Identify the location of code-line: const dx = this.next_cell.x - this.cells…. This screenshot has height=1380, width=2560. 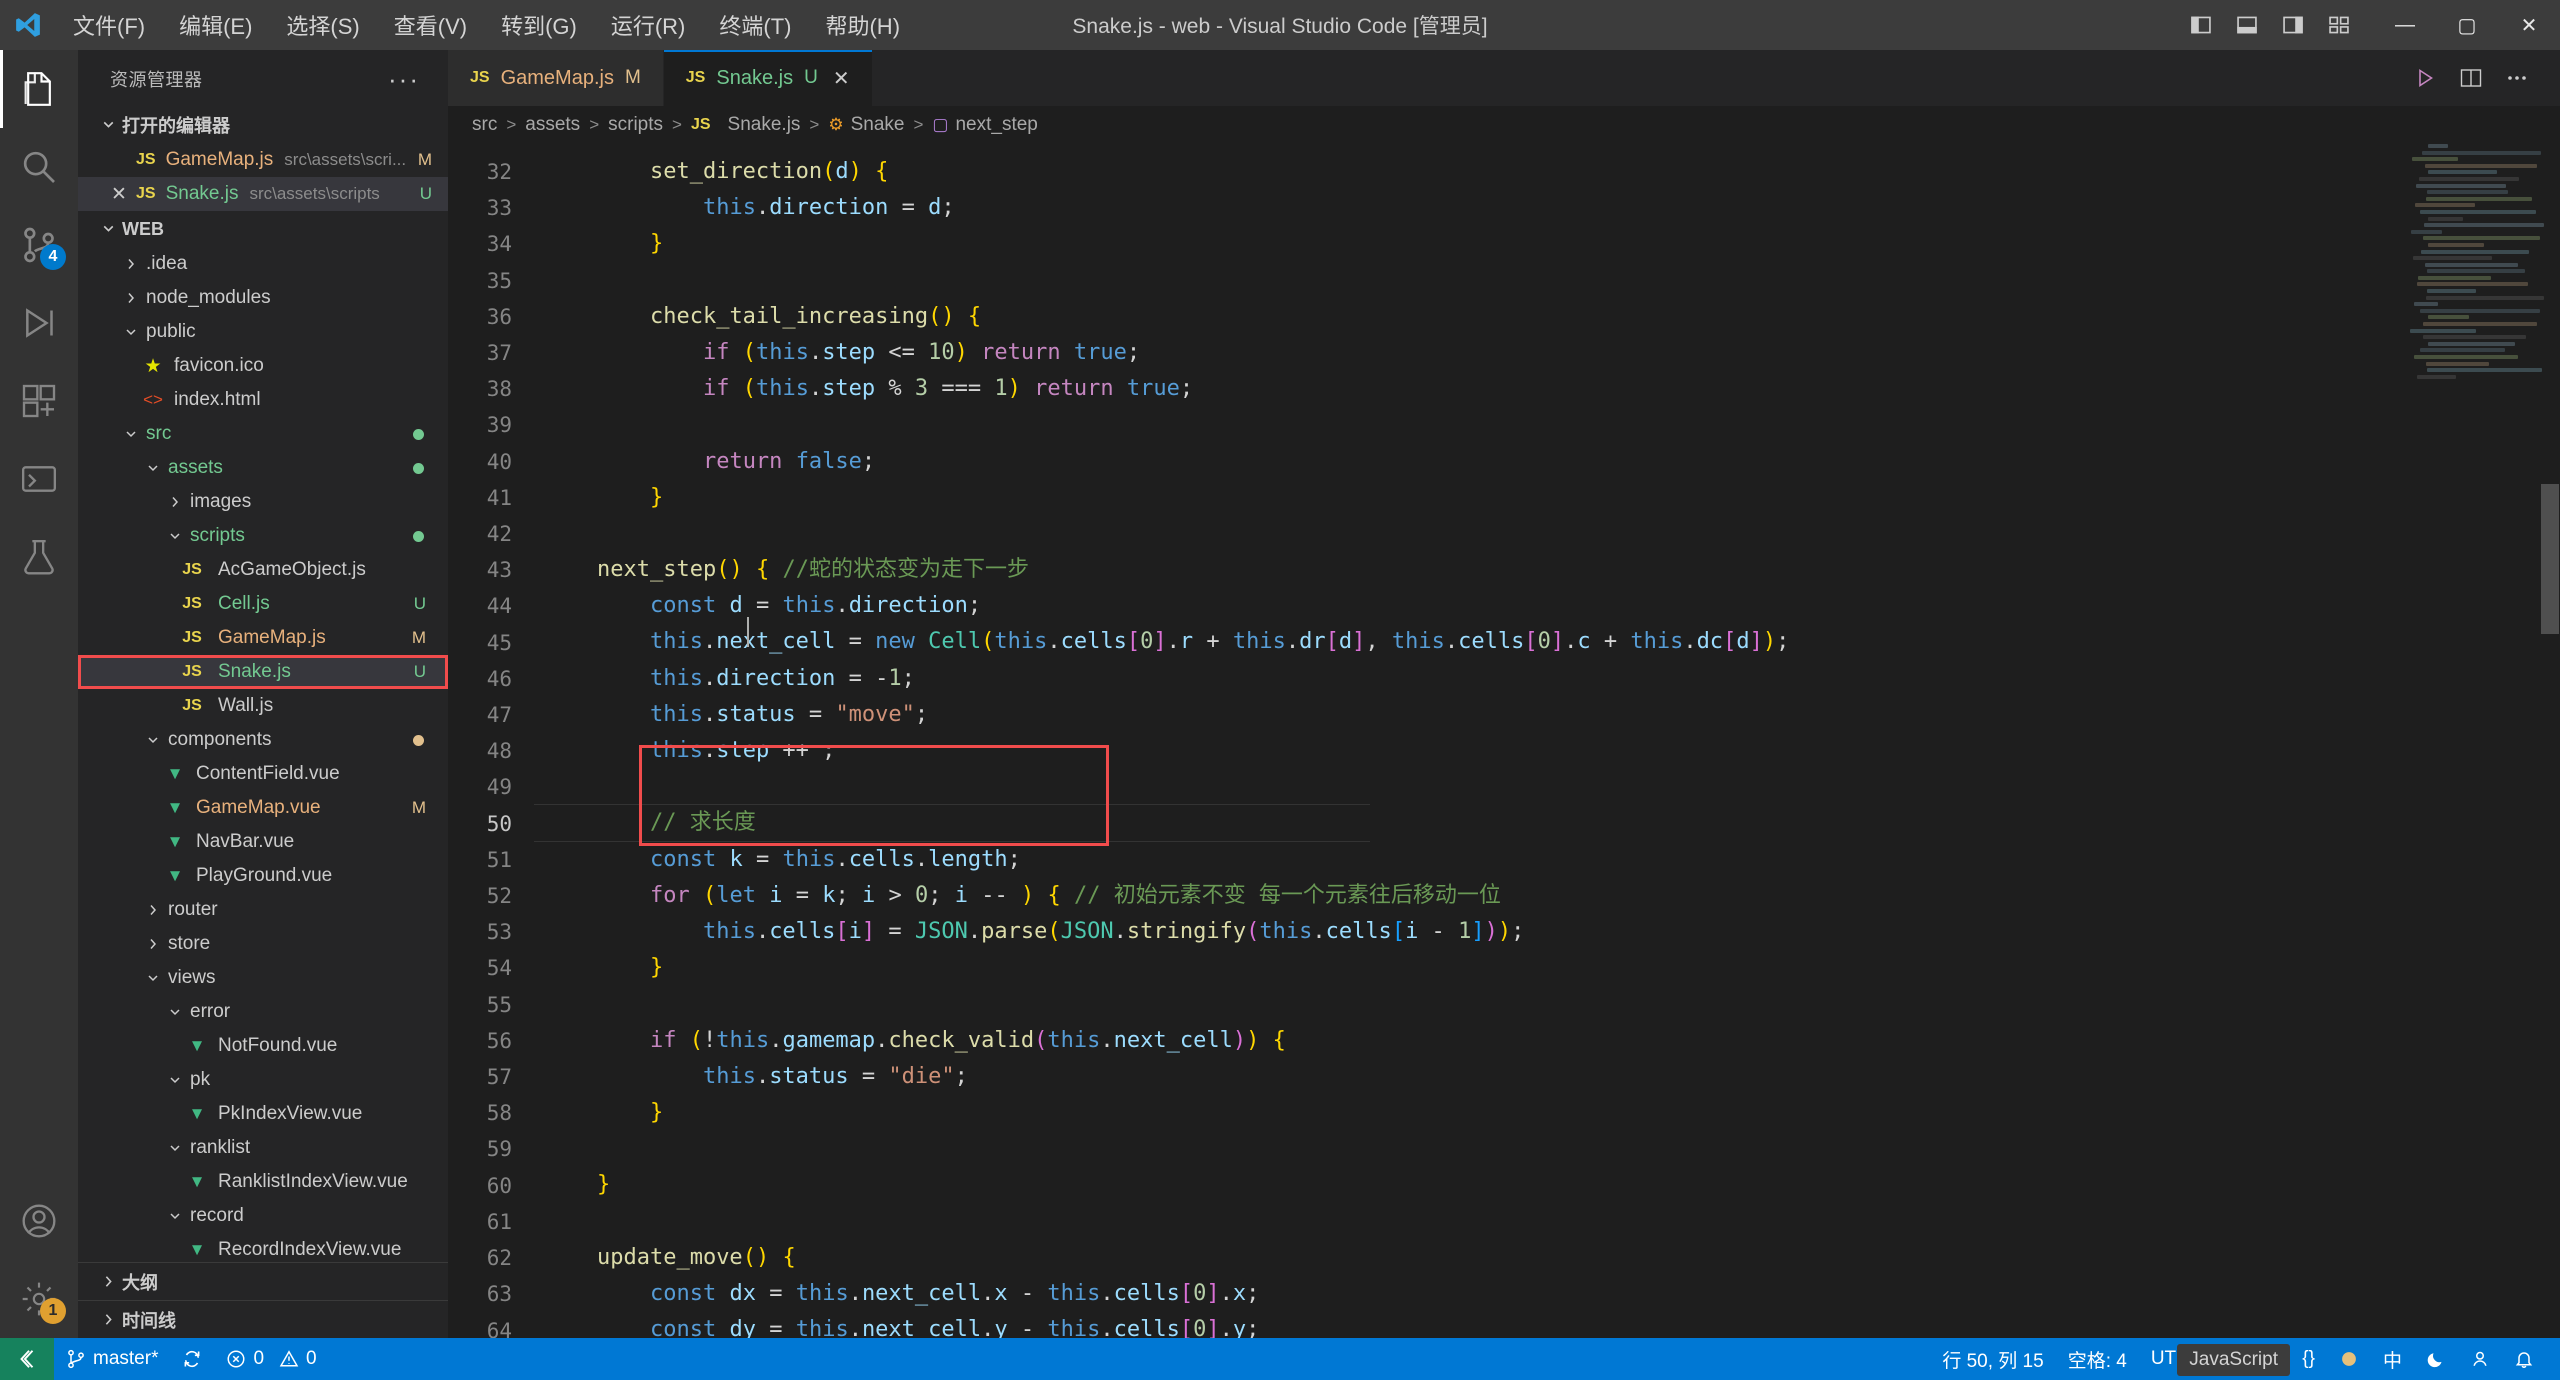
(1552, 1294).